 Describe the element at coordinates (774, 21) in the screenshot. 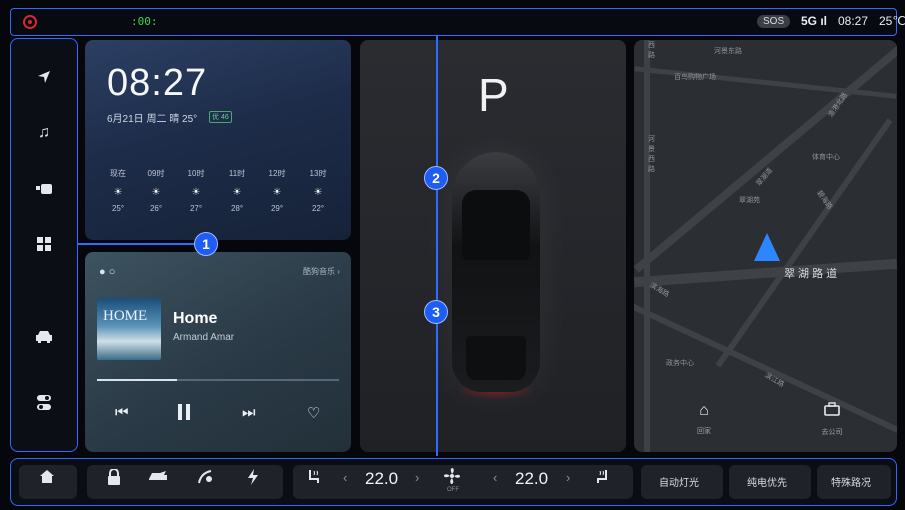

I see `sos-badge: SOS` at that location.